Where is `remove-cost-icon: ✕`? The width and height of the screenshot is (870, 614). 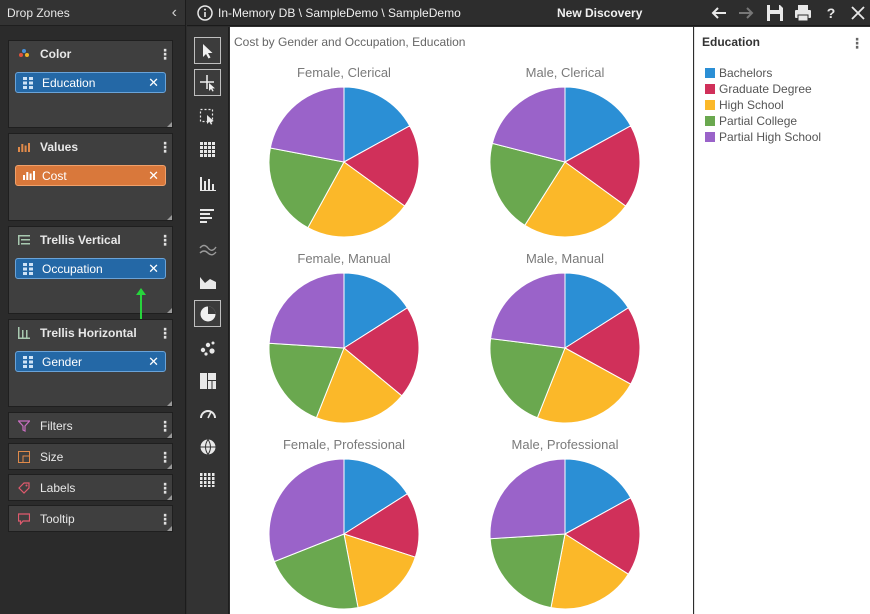
remove-cost-icon: ✕ is located at coordinates (153, 176).